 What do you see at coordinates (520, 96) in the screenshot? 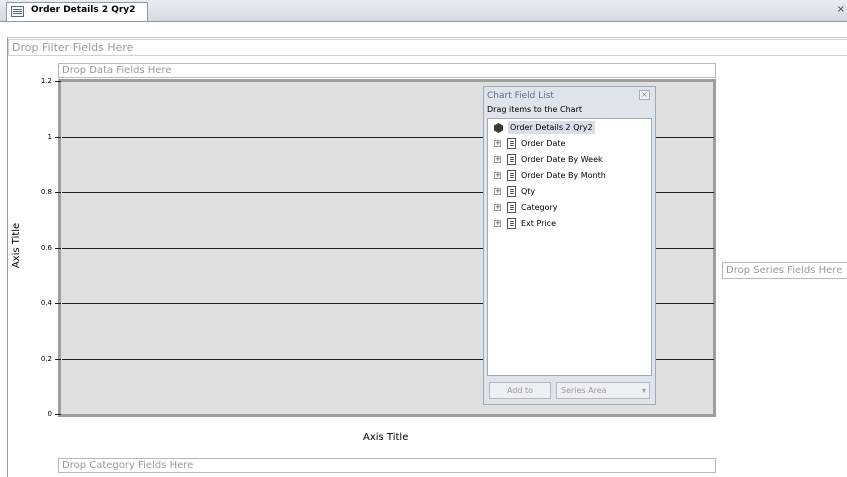
I see `field-list-title: Chart Field List` at bounding box center [520, 96].